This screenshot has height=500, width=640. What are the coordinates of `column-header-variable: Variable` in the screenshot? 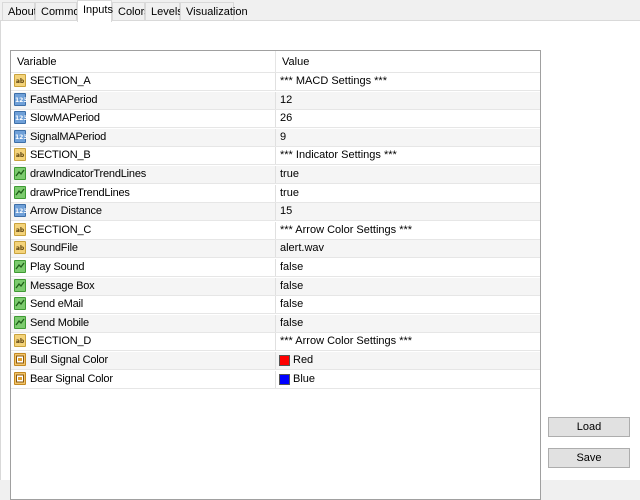 It's located at (143, 62).